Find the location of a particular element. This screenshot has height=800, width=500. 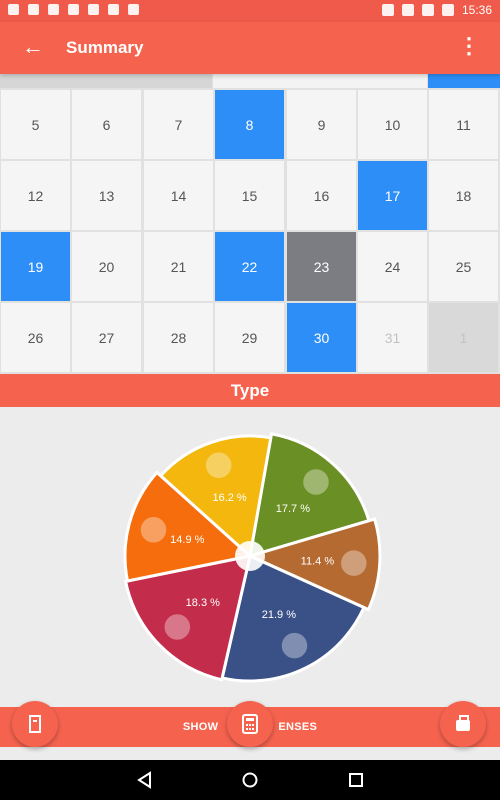

calculator-icon is located at coordinates (250, 724).